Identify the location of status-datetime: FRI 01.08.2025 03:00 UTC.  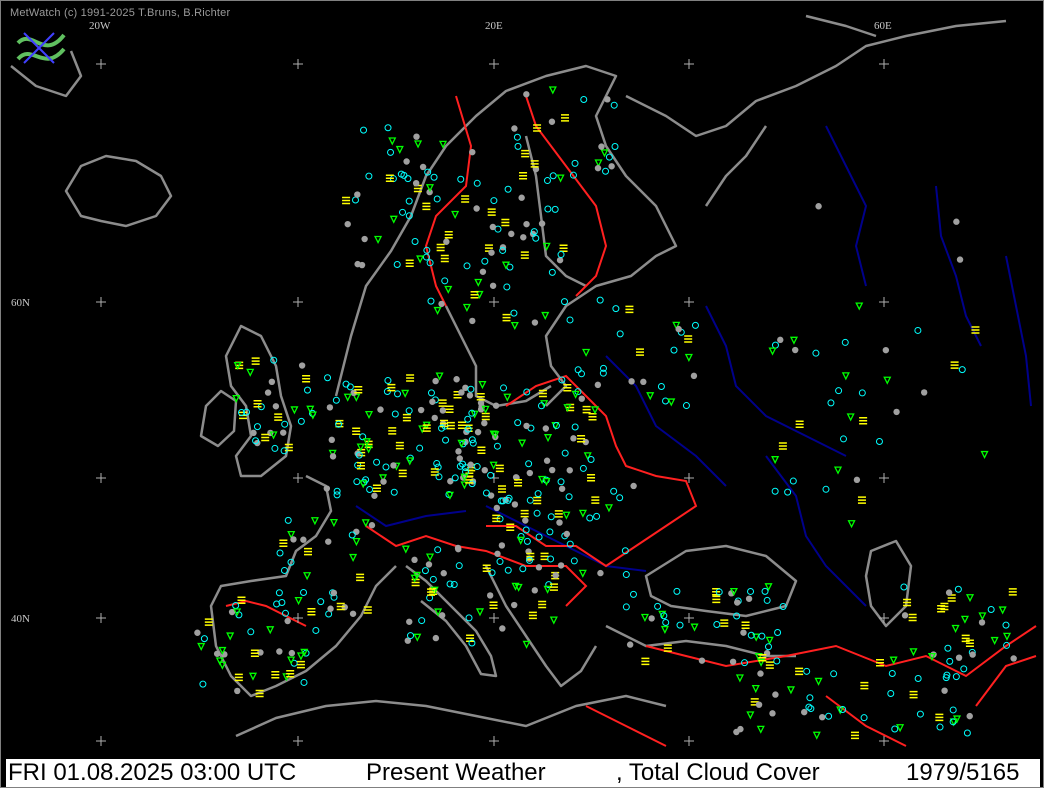
(152, 772).